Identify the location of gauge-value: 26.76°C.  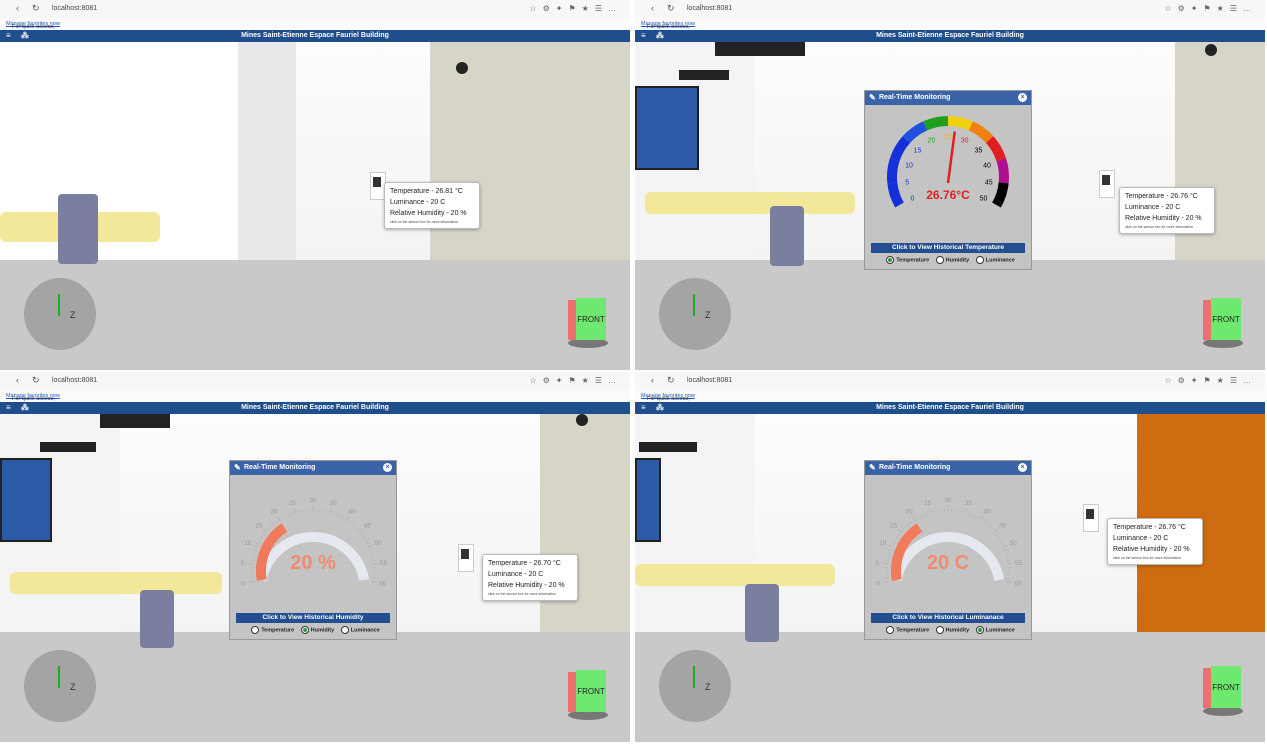
(948, 195).